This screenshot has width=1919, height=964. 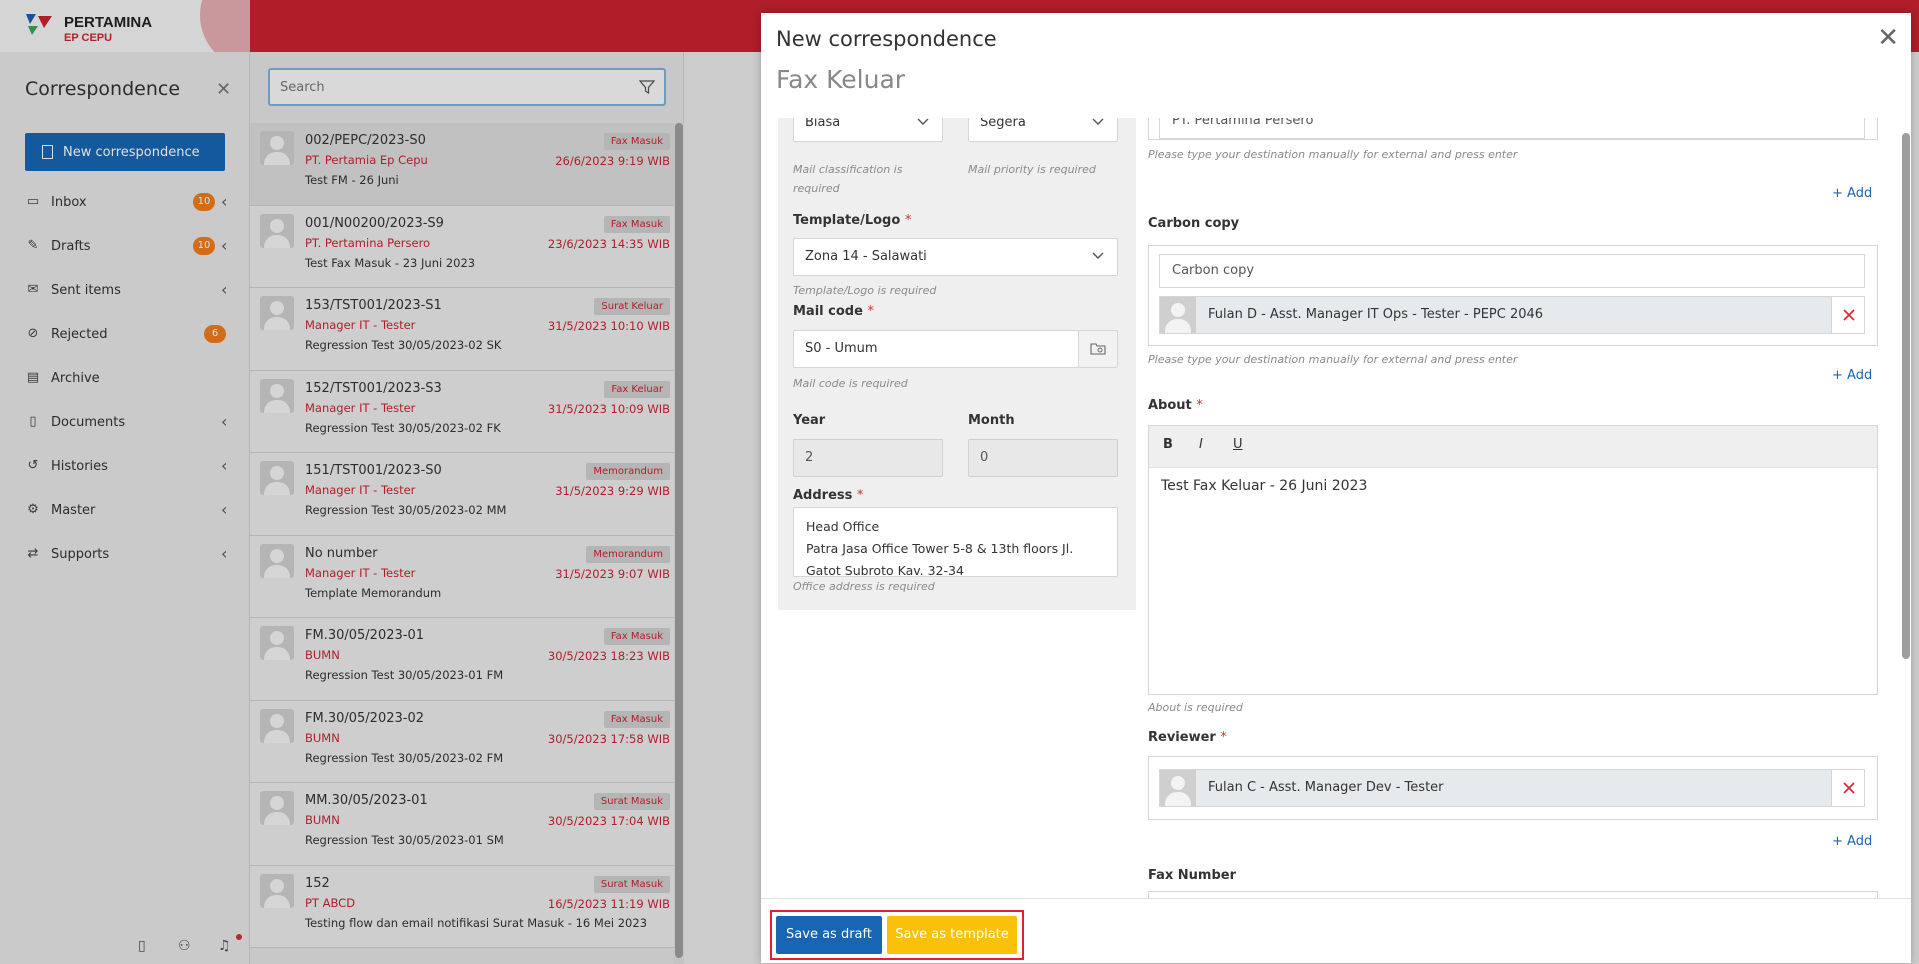 I want to click on add-cc-button: + Add, so click(x=1852, y=375).